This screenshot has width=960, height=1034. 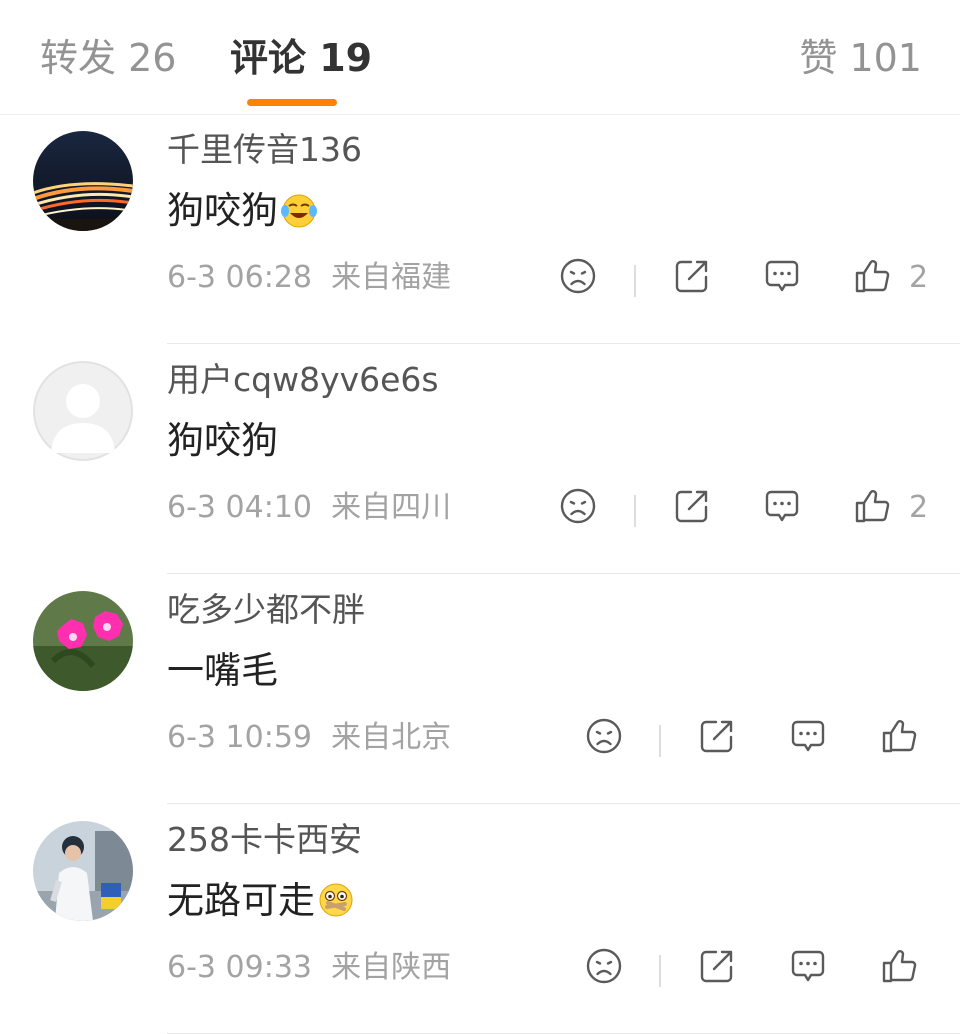 What do you see at coordinates (264, 150) in the screenshot?
I see `comment-username: 千里传音136` at bounding box center [264, 150].